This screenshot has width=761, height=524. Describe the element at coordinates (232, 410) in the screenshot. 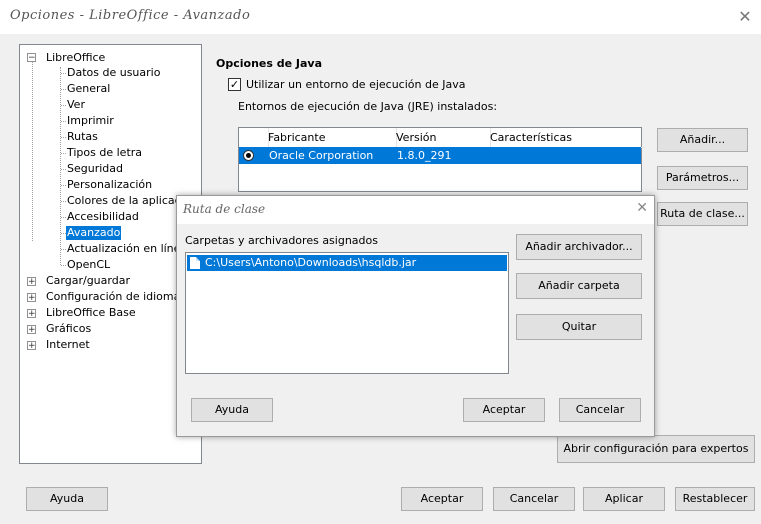

I see `classpath-help-button: Ayuda` at that location.